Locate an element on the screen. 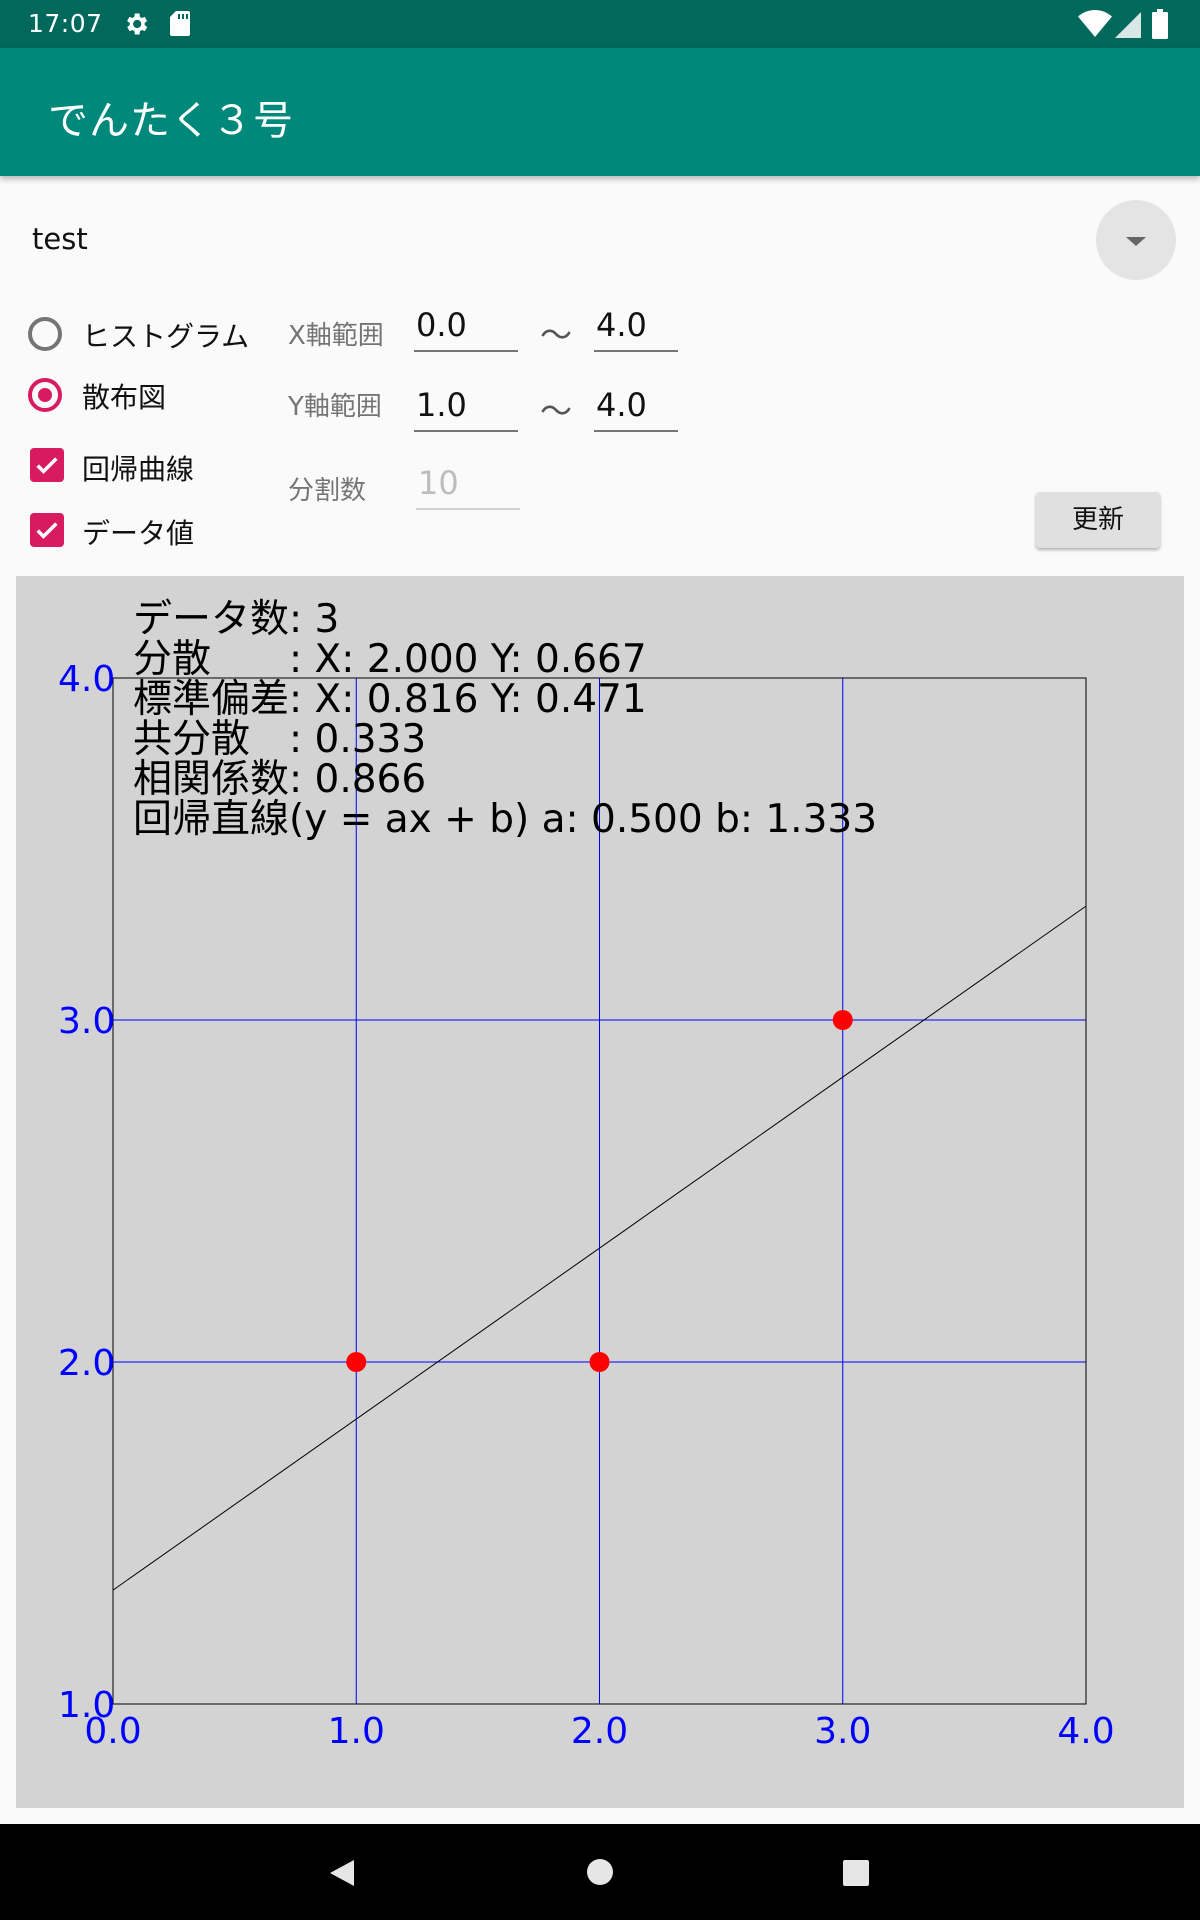  dataset-dropdown-button is located at coordinates (1136, 240).